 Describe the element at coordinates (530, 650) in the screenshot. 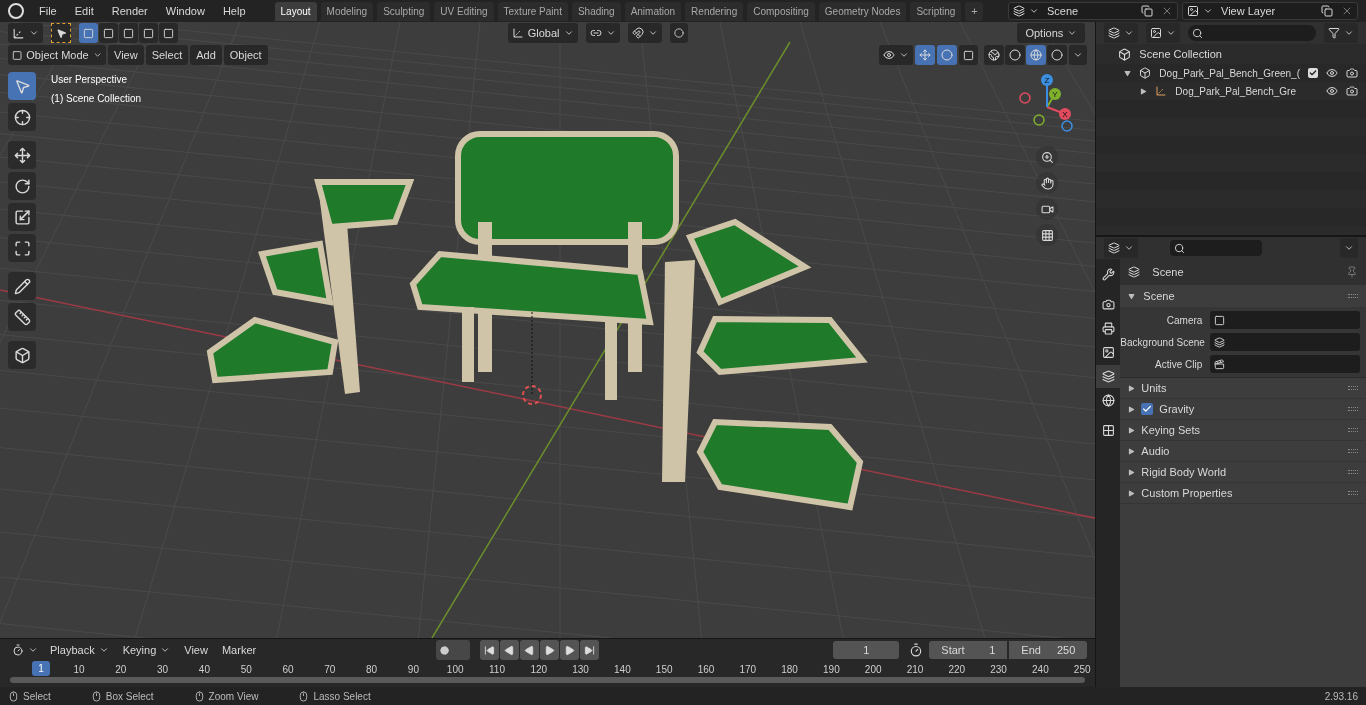

I see `play-reverse-button` at that location.